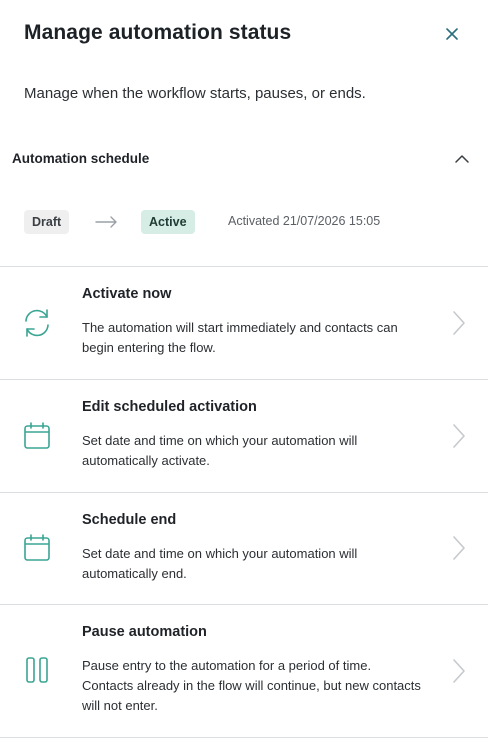 The width and height of the screenshot is (488, 740). What do you see at coordinates (47, 222) in the screenshot?
I see `draft-status-badge: Draft` at bounding box center [47, 222].